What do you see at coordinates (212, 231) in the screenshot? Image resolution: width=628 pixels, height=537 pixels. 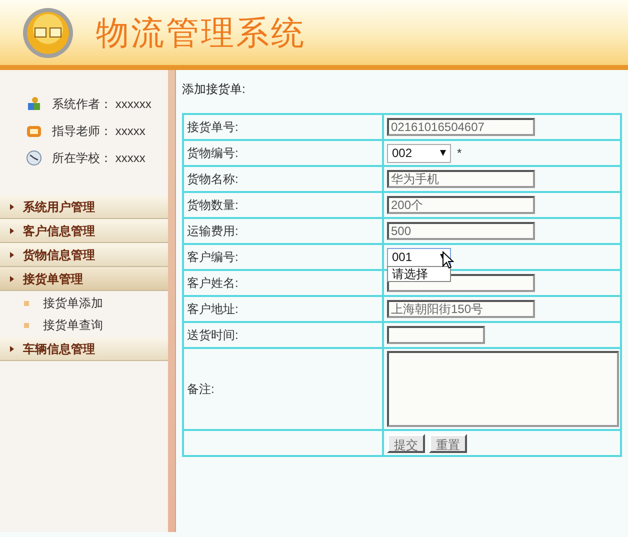 I see `field-label: 运输费用:` at bounding box center [212, 231].